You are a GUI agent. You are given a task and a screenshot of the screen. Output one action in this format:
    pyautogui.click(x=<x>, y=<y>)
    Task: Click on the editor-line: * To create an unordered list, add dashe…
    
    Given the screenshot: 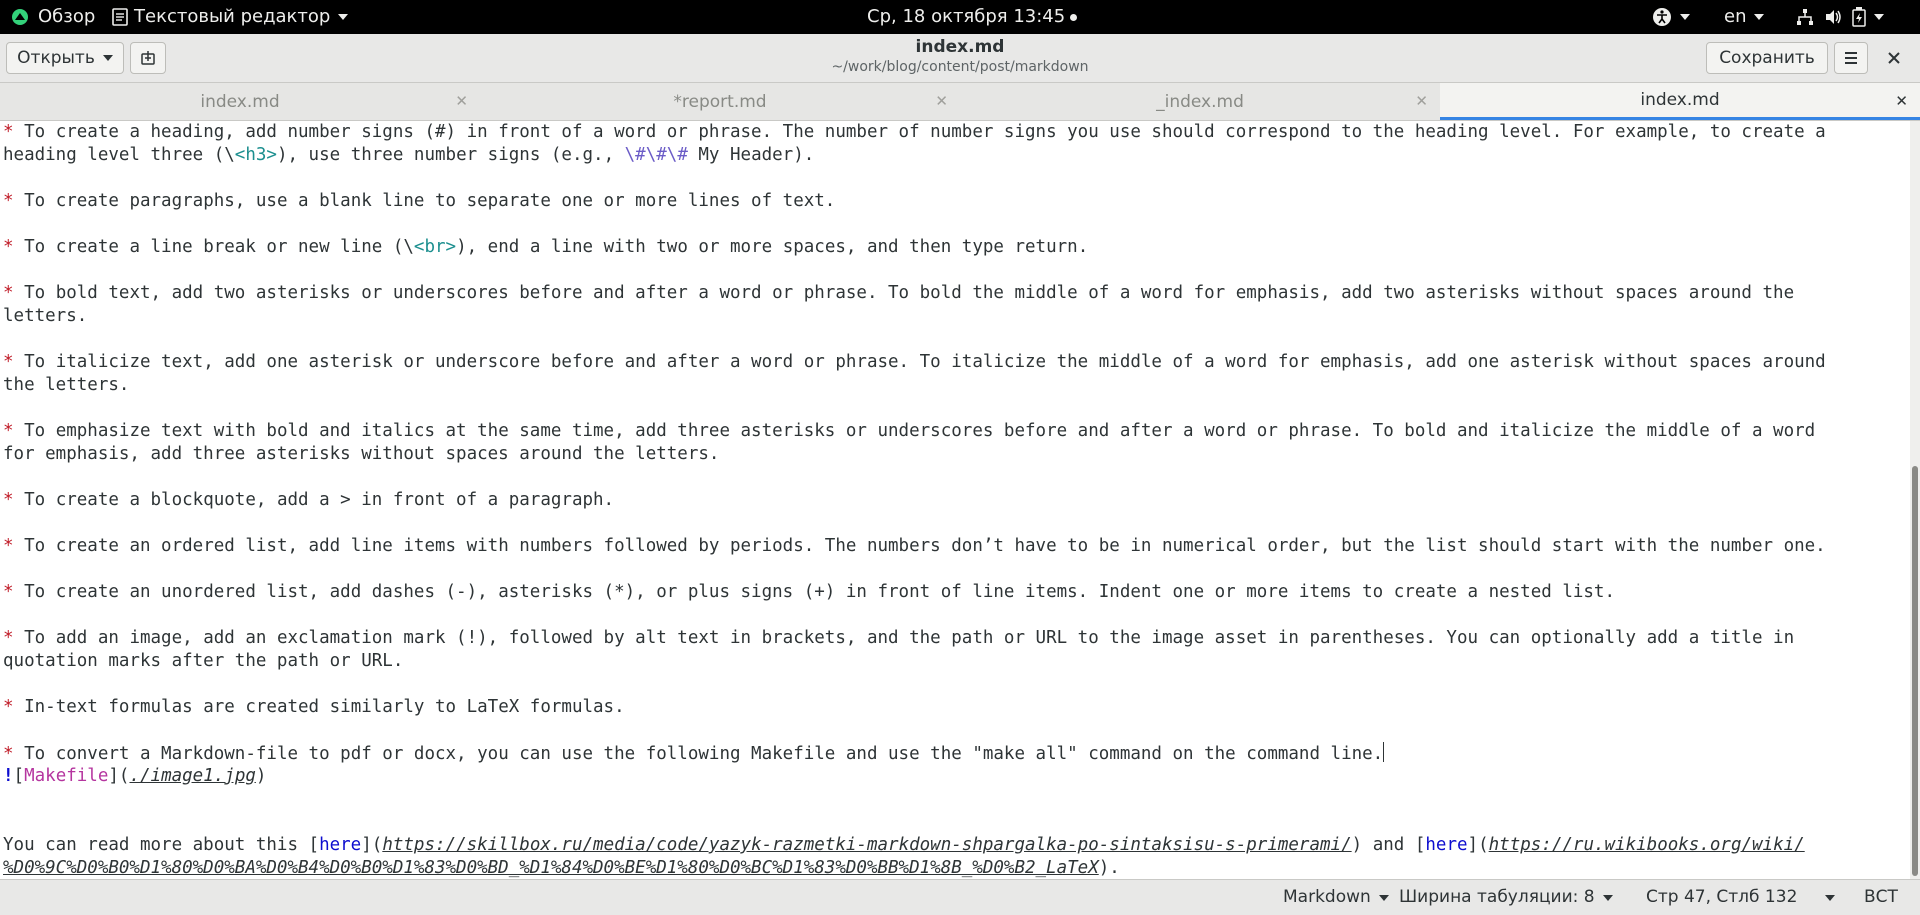 What is the action you would take?
    pyautogui.click(x=809, y=592)
    